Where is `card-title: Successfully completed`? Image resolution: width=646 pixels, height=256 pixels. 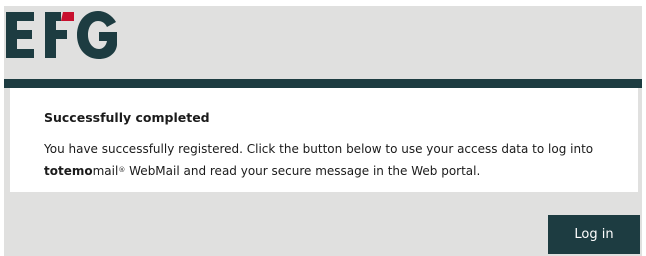 card-title: Successfully completed is located at coordinates (127, 117).